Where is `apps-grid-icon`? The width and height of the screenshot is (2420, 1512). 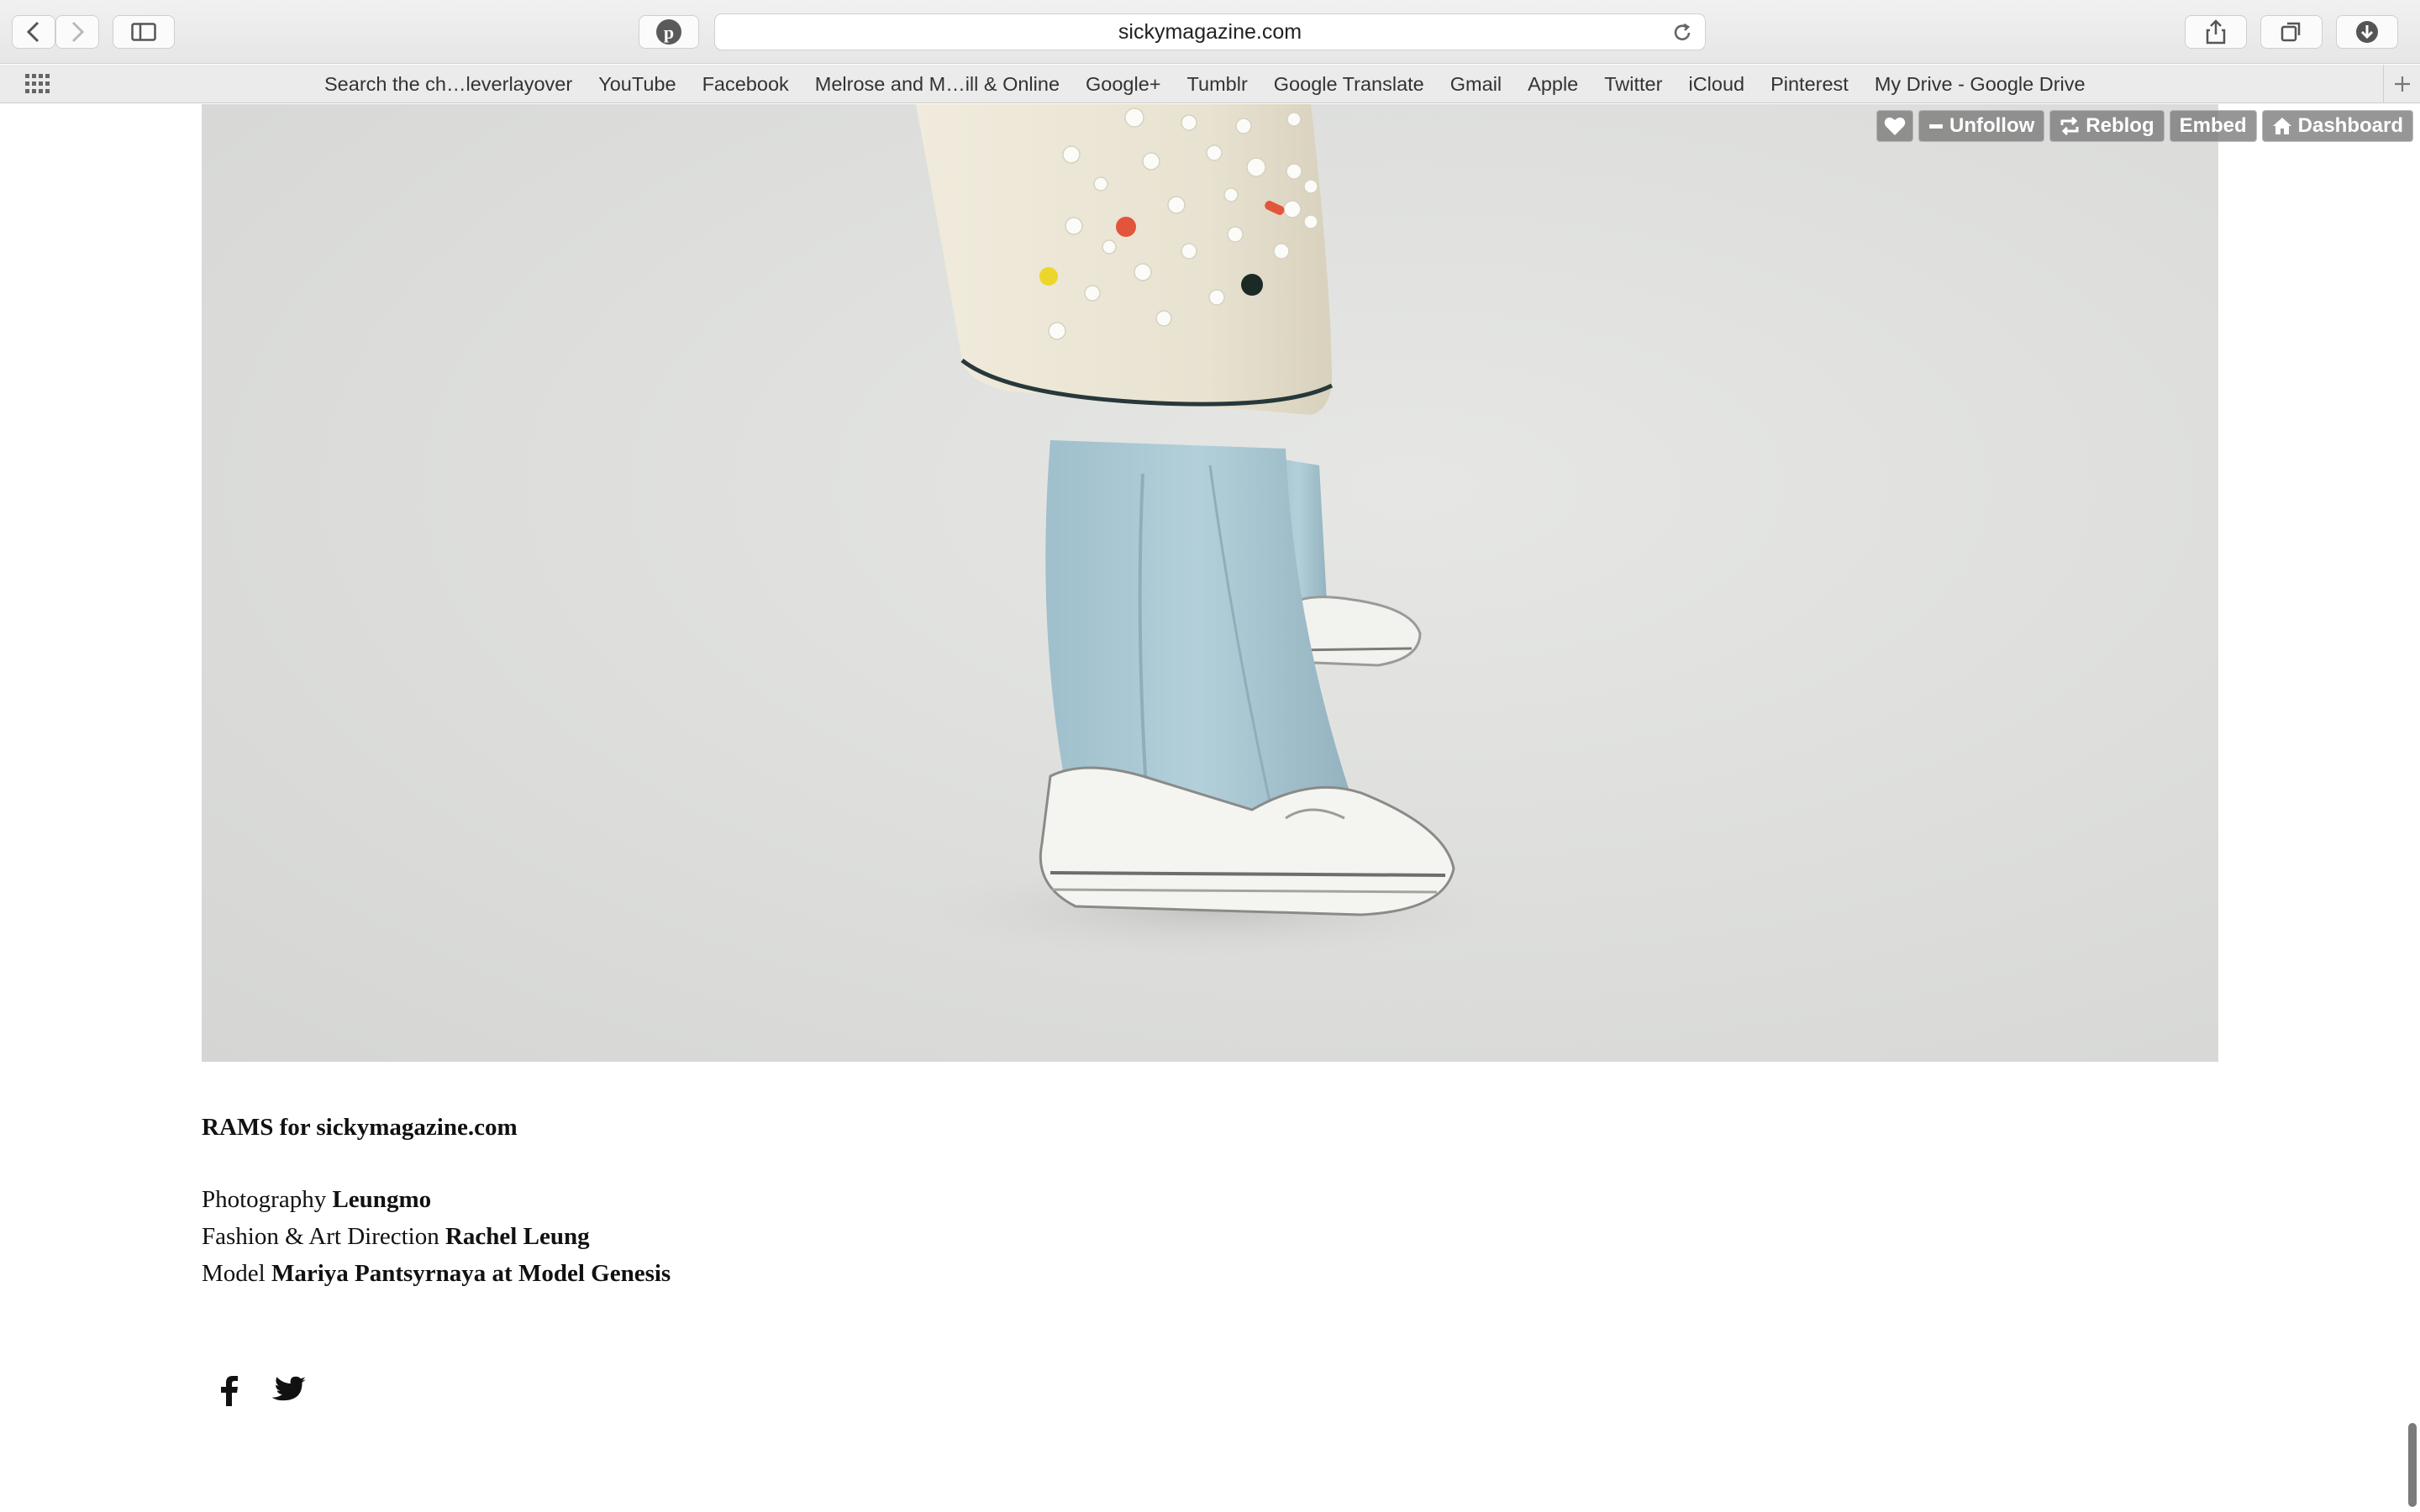
apps-grid-icon is located at coordinates (37, 84).